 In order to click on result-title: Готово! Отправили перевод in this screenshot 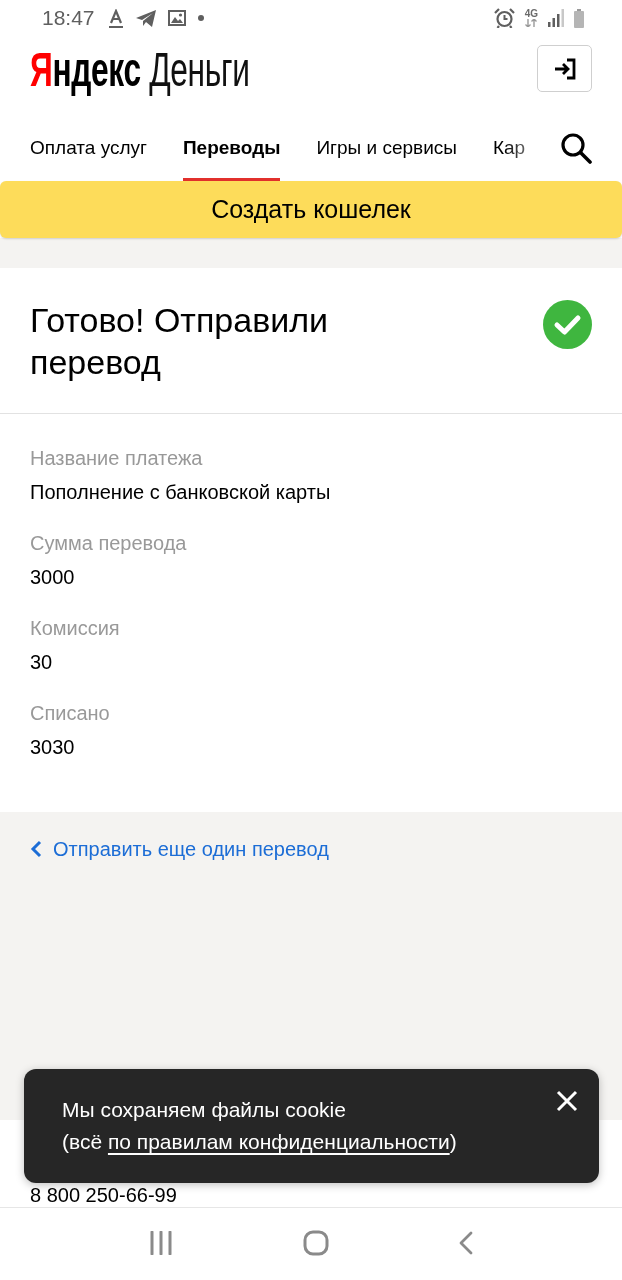, I will do `click(179, 341)`.